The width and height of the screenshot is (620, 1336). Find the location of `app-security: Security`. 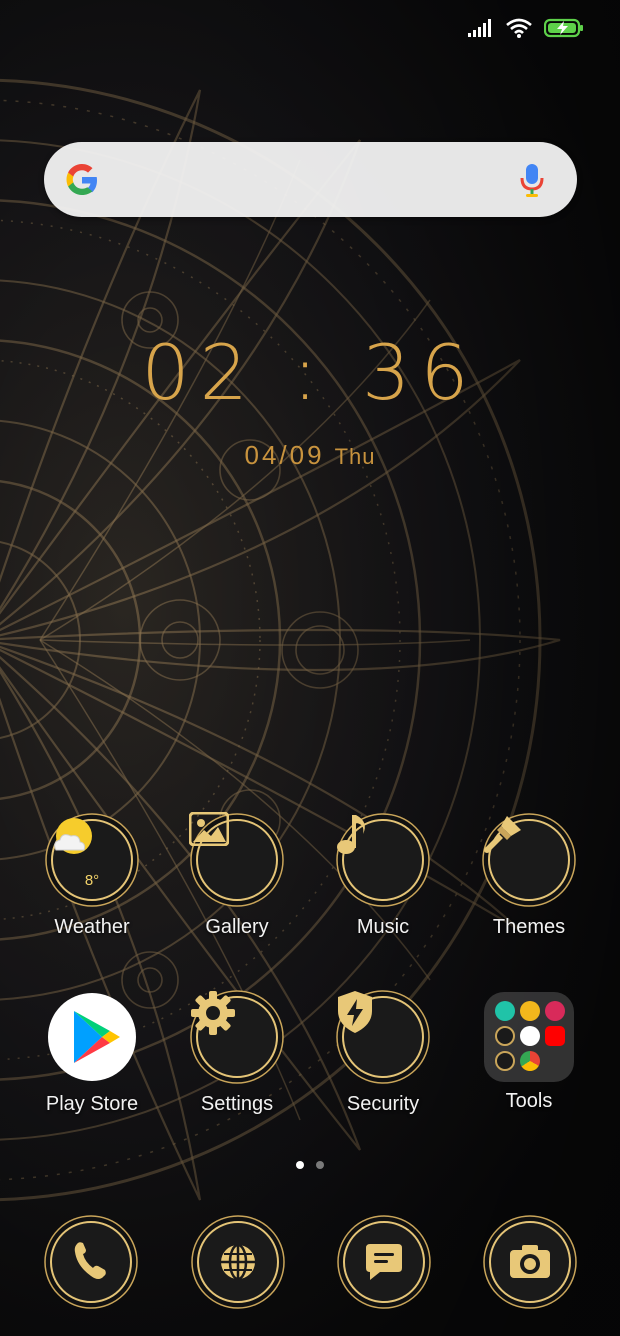

app-security: Security is located at coordinates (383, 1052).